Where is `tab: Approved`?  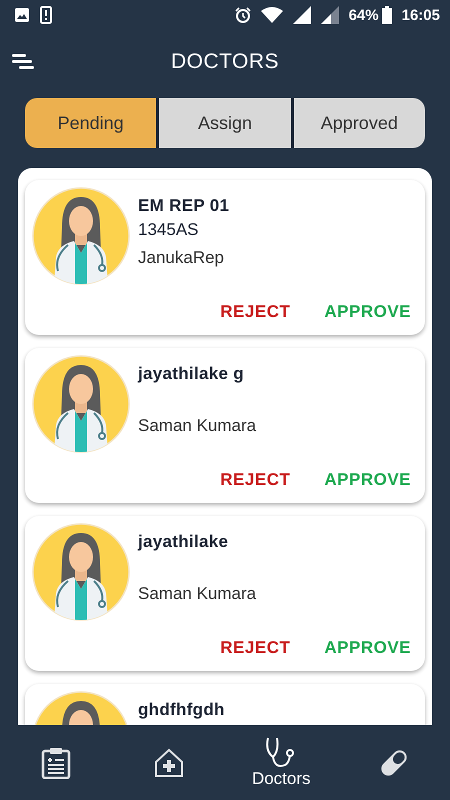
tab: Approved is located at coordinates (359, 123).